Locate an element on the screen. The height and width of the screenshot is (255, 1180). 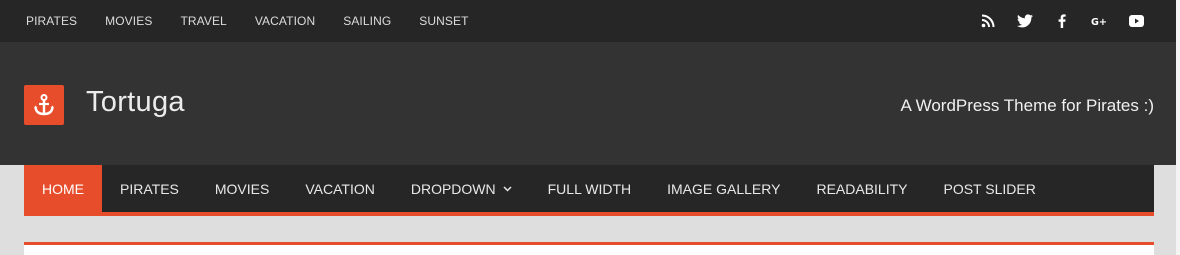
nav-item-image-gallery: IMAGE GALLERY is located at coordinates (723, 188).